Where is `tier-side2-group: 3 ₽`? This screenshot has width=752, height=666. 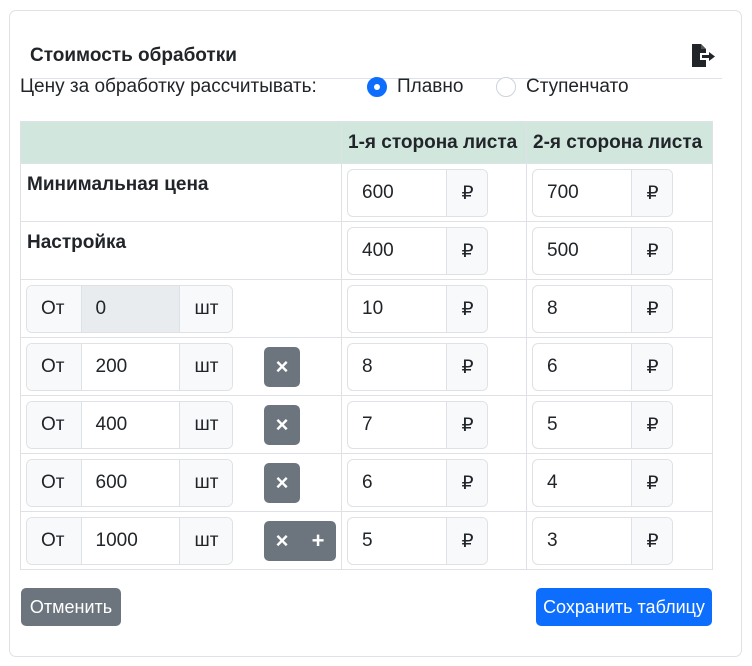
tier-side2-group: 3 ₽ is located at coordinates (602, 541).